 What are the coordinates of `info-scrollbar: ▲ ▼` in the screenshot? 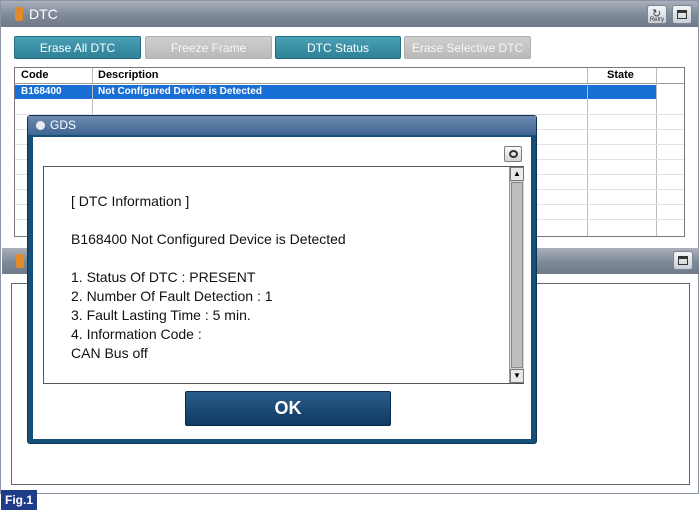 It's located at (516, 275).